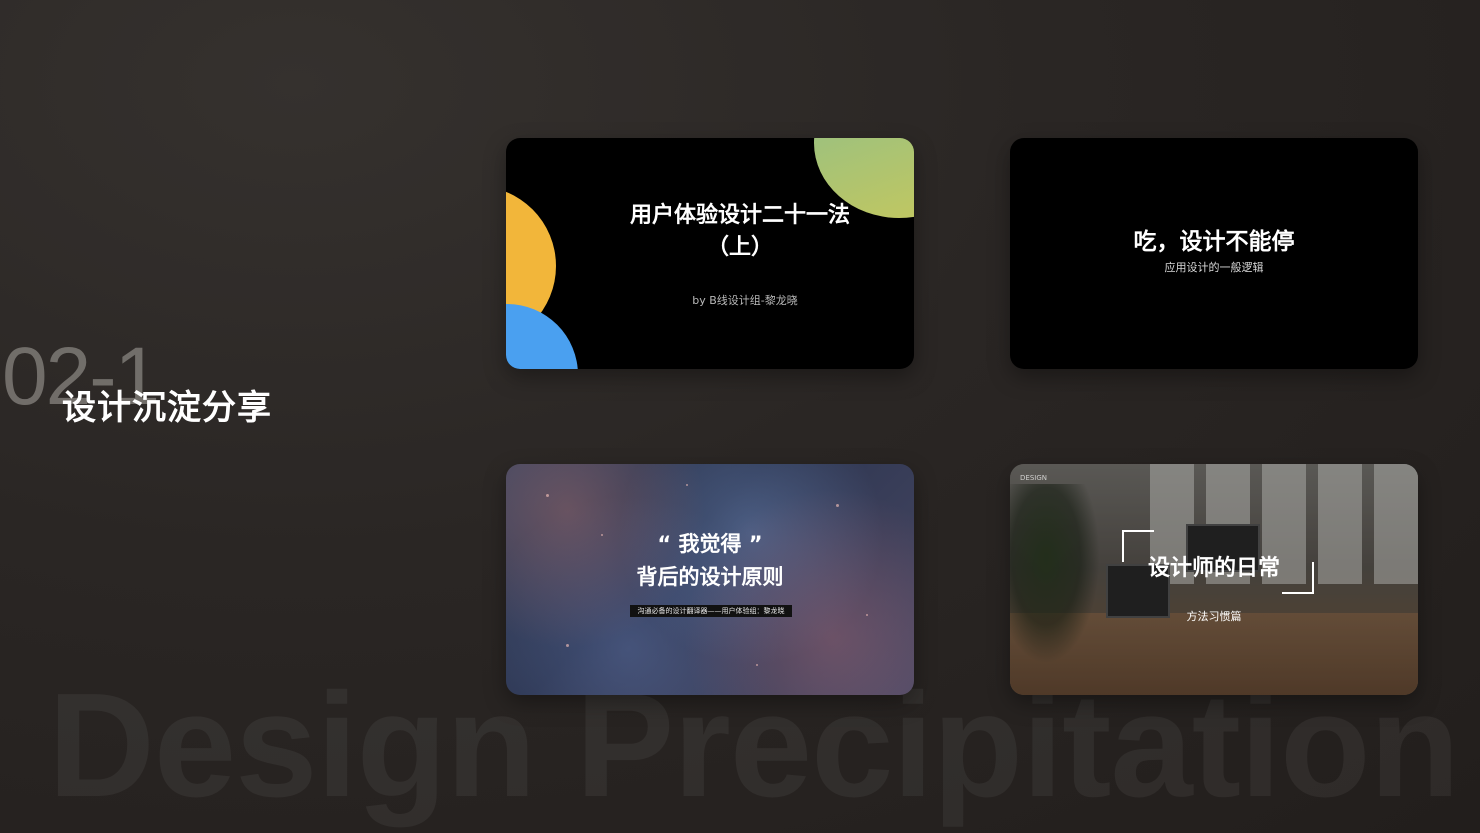 The image size is (1480, 833). I want to click on card-byline: by B线设计组-黎龙晓, so click(745, 300).